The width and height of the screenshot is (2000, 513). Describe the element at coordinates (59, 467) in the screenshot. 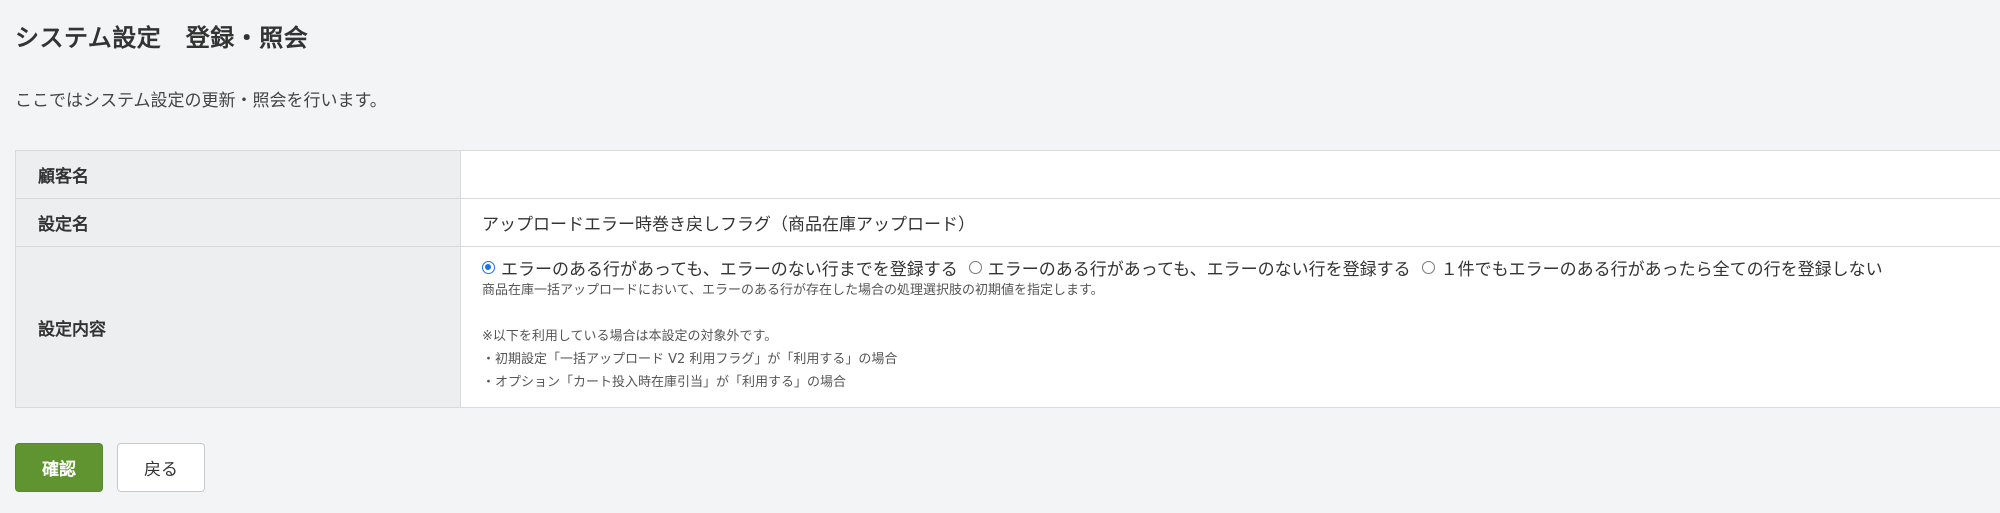

I see `confirm-button: 確認` at that location.